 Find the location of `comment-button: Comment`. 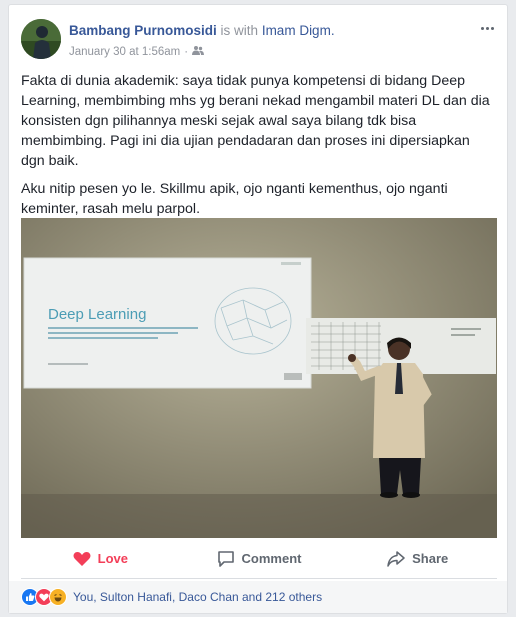

comment-button: Comment is located at coordinates (259, 558).